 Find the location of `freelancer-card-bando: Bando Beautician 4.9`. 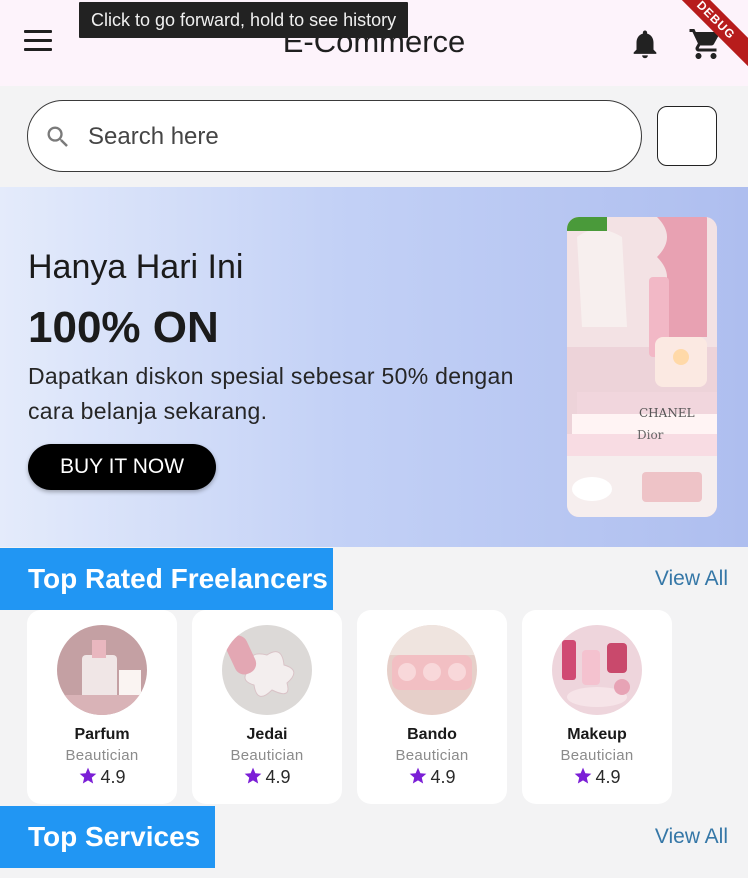

freelancer-card-bando: Bando Beautician 4.9 is located at coordinates (432, 707).